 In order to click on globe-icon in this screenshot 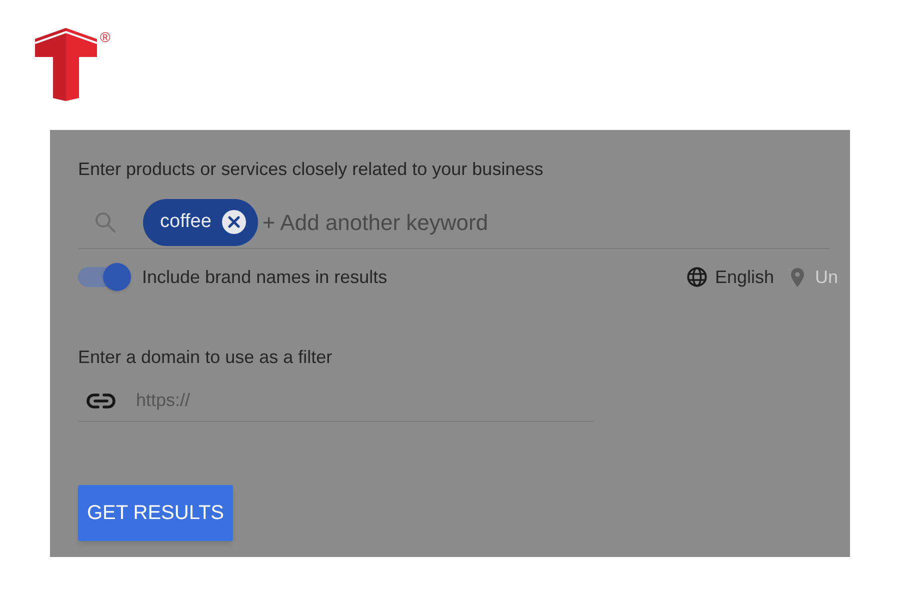, I will do `click(696, 277)`.